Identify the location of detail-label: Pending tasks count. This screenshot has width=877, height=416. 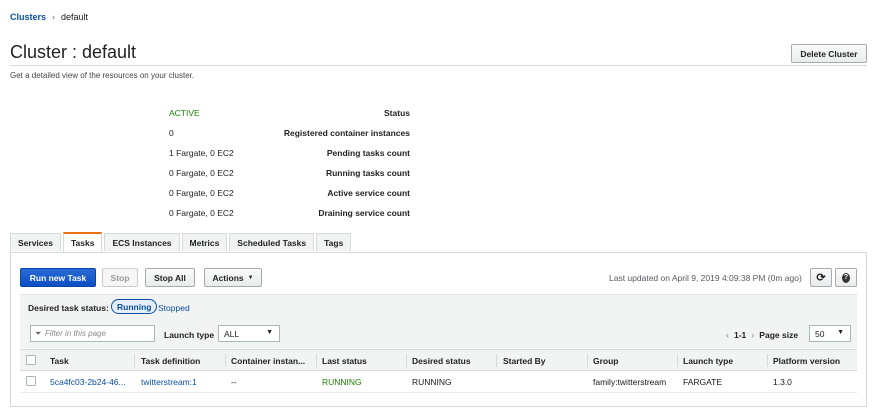
(368, 153).